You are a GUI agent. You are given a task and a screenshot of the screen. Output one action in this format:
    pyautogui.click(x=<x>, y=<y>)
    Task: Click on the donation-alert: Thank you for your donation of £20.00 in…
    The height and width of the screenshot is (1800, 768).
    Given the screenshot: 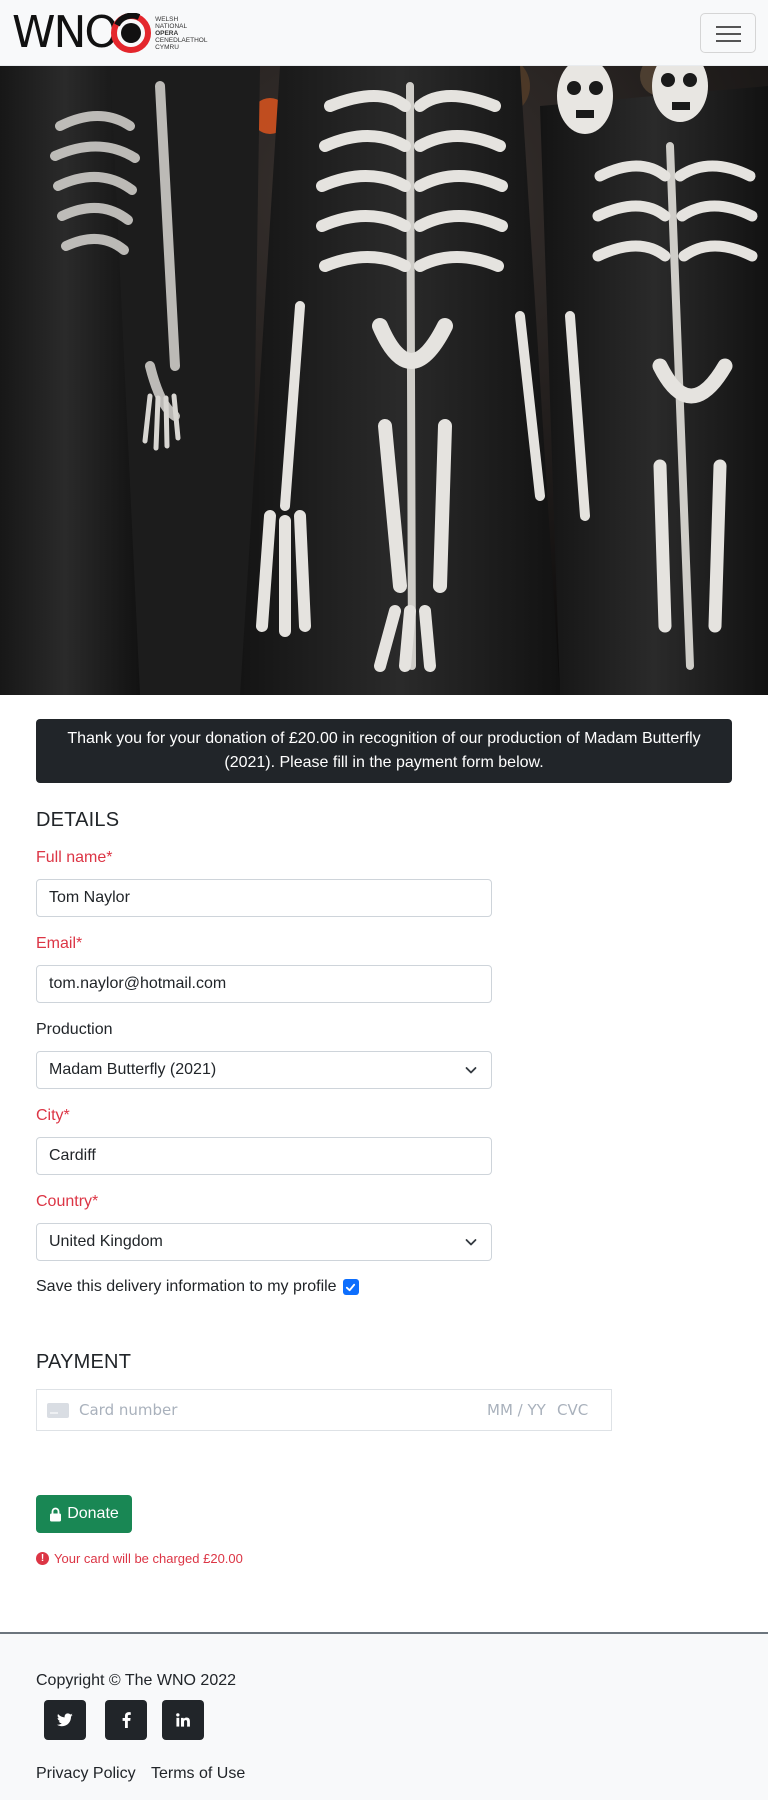 What is the action you would take?
    pyautogui.click(x=384, y=751)
    